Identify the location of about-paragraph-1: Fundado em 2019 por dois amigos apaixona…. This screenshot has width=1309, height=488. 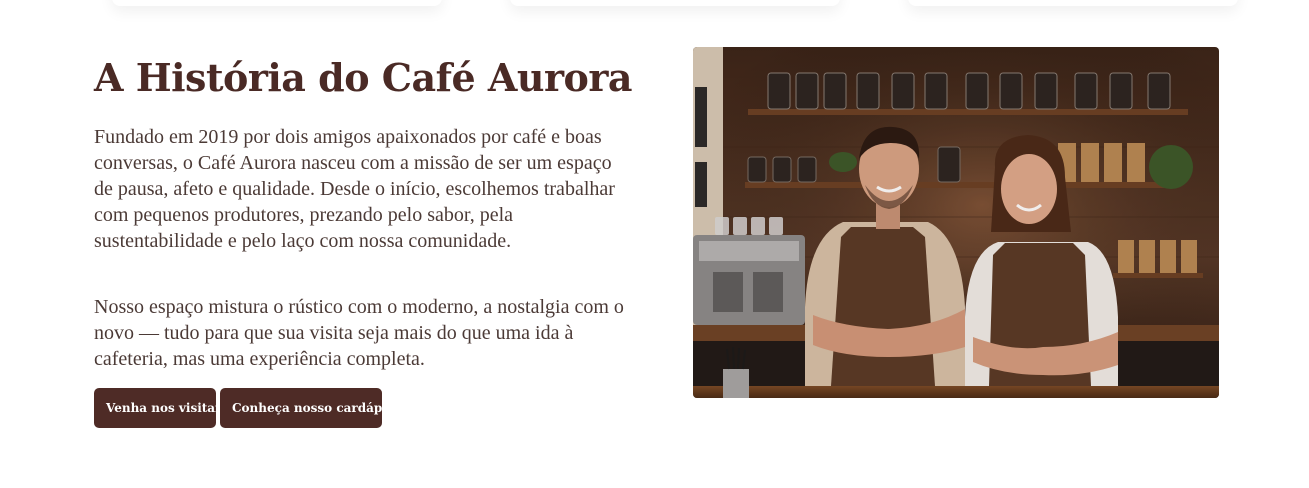
(354, 189).